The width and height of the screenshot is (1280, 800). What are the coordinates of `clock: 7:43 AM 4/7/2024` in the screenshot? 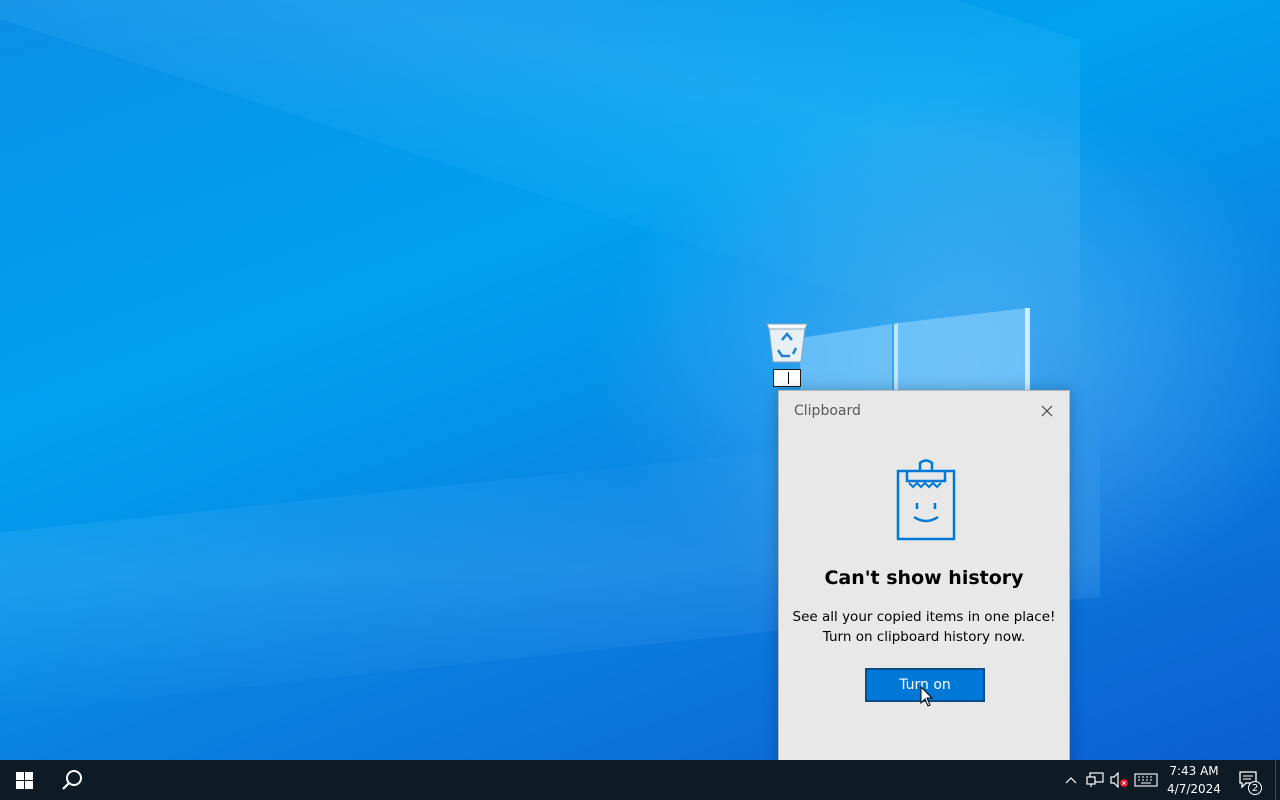 It's located at (1194, 780).